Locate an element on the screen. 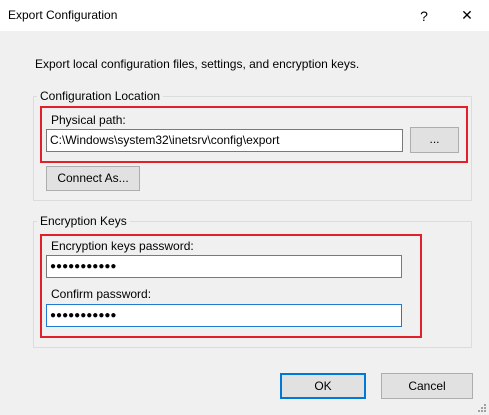  window-title: Export Configuration is located at coordinates (63, 15).